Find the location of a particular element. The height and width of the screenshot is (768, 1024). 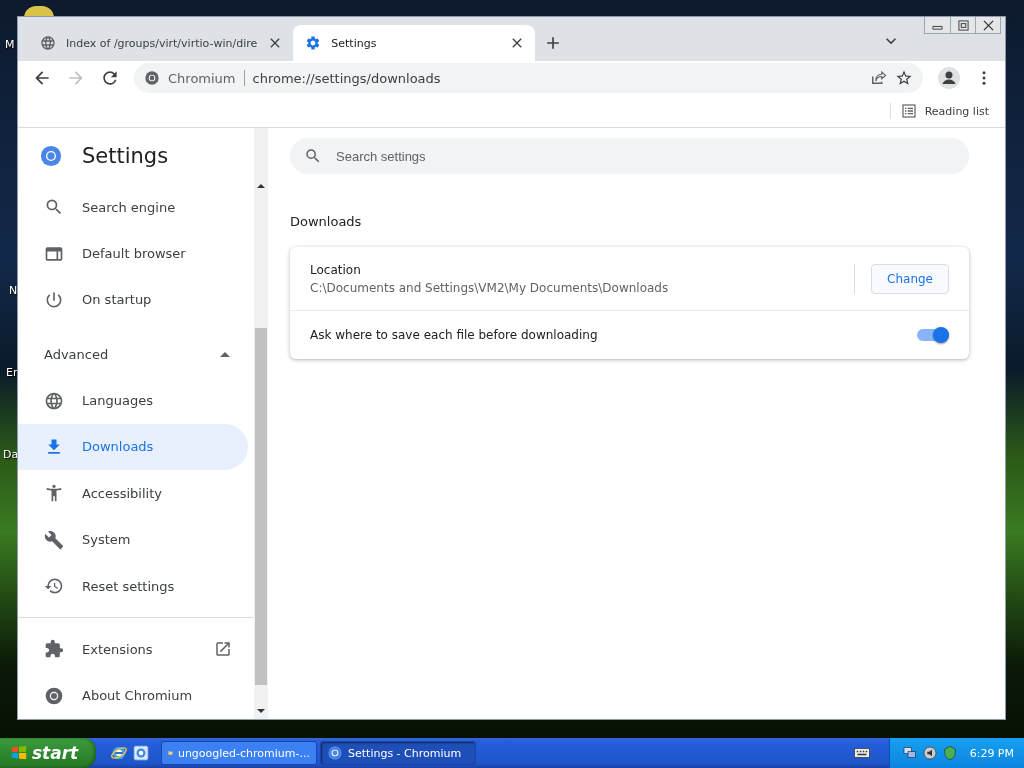

share-icon is located at coordinates (878, 78).